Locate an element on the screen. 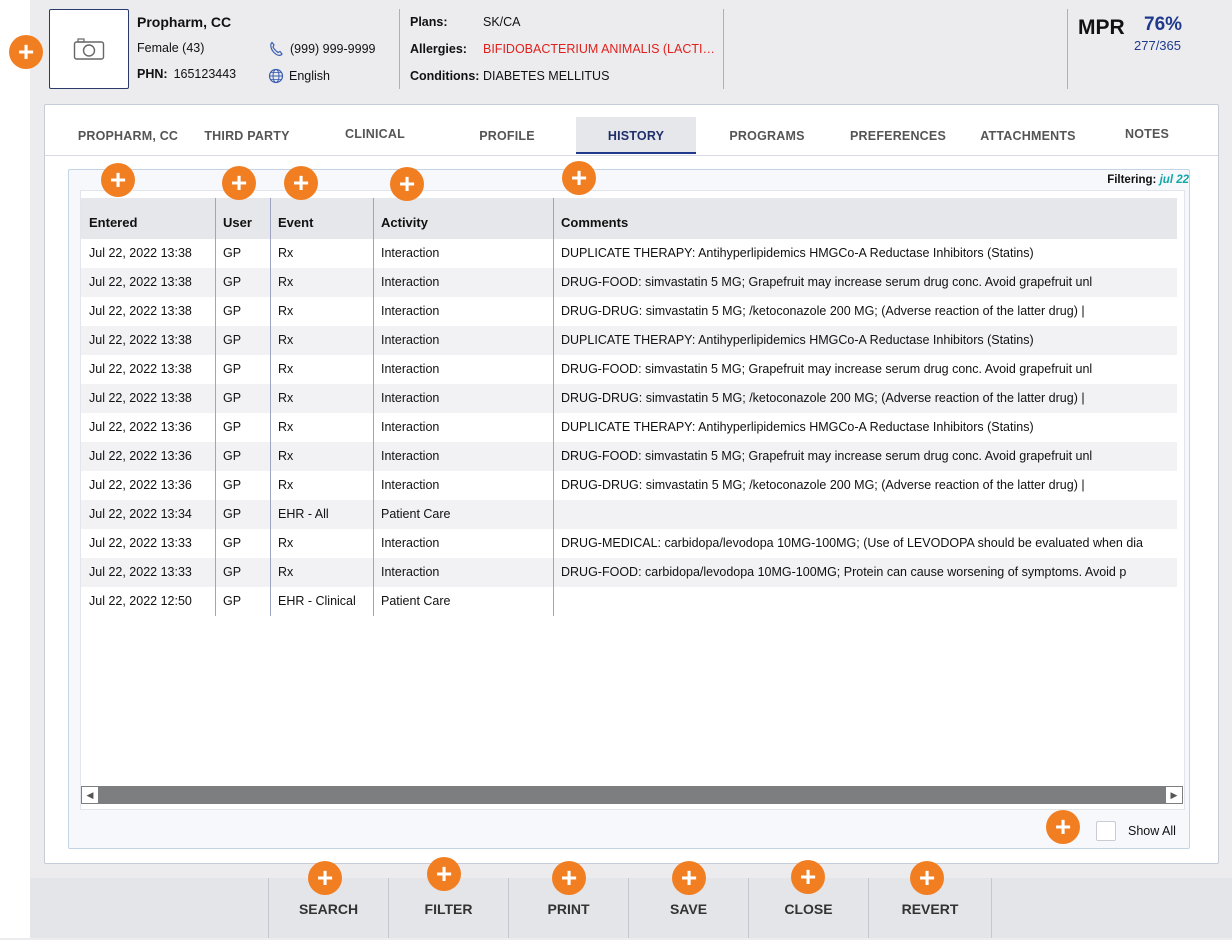 The height and width of the screenshot is (940, 1232). header-divider is located at coordinates (723, 49).